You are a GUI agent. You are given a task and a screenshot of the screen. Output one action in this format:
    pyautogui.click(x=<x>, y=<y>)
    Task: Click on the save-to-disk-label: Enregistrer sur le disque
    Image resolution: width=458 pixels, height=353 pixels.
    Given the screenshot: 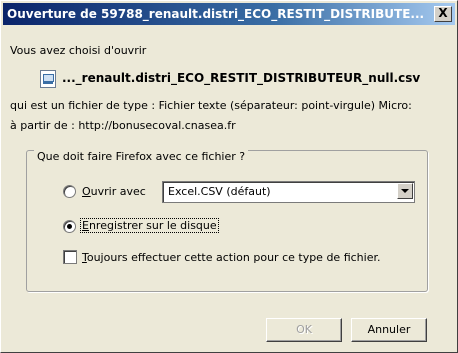 What is the action you would take?
    pyautogui.click(x=149, y=225)
    